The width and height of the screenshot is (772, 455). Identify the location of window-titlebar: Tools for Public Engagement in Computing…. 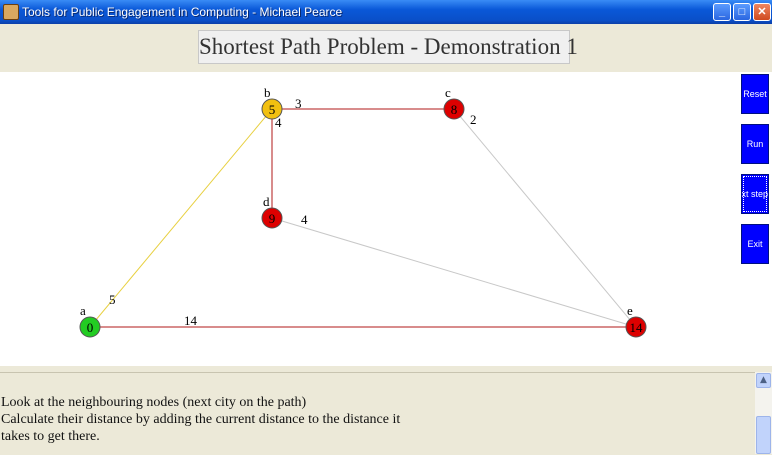
(386, 12).